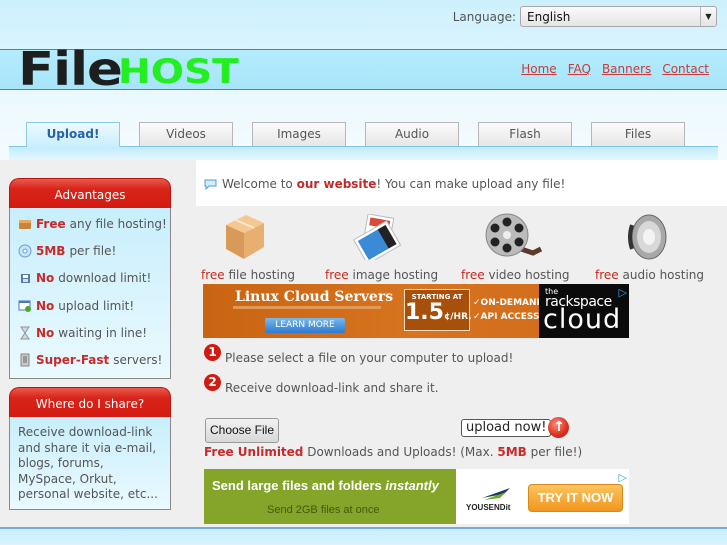 The height and width of the screenshot is (545, 727). Describe the element at coordinates (210, 184) in the screenshot. I see `speech-bubble-icon` at that location.